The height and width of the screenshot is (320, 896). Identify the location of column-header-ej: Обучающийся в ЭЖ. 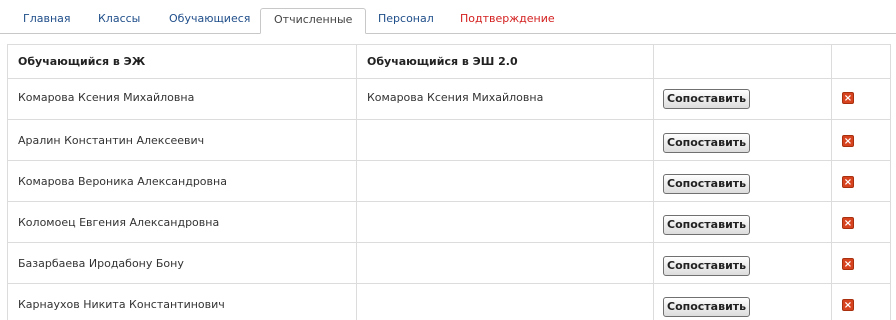
(182, 61).